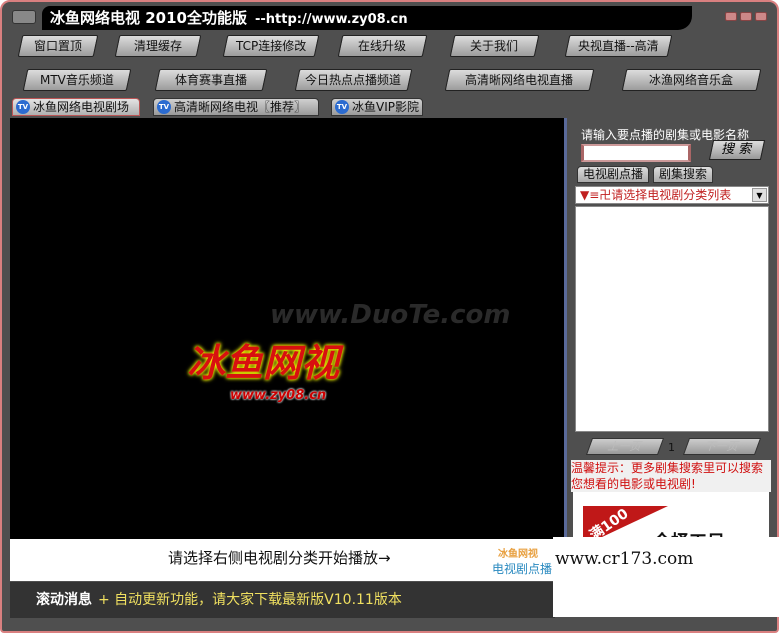  Describe the element at coordinates (263, 363) in the screenshot. I see `player-logo: 冰鱼网视` at that location.